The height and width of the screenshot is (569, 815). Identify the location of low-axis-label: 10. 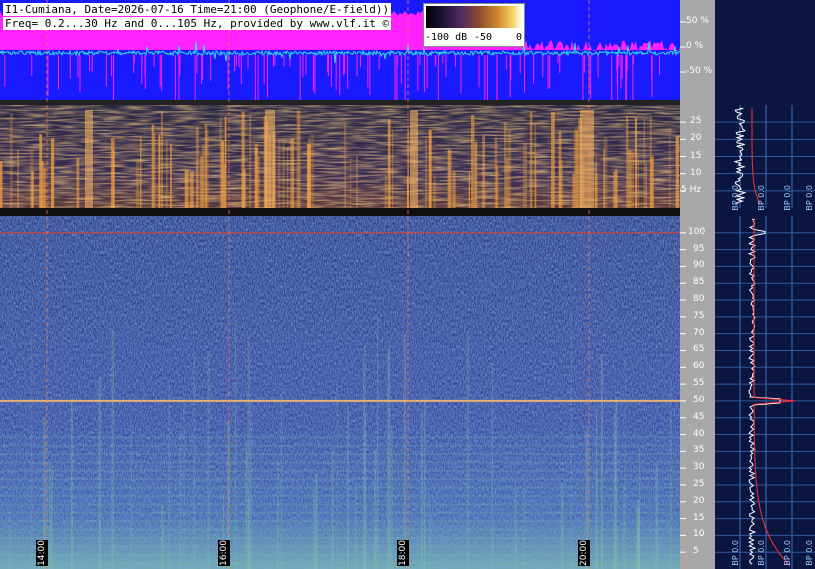
(696, 172).